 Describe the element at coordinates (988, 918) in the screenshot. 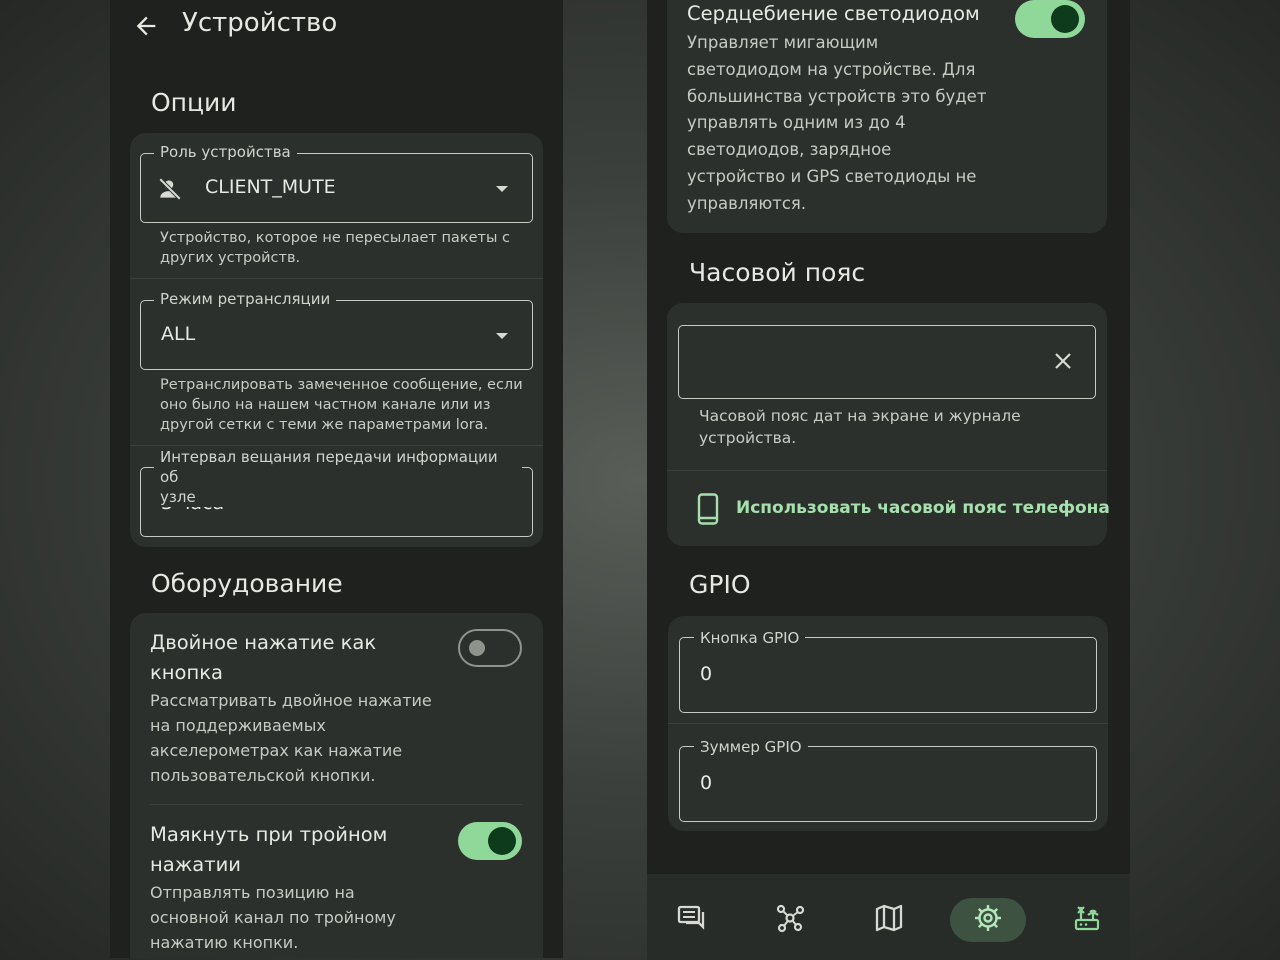

I see `settings-icon` at that location.